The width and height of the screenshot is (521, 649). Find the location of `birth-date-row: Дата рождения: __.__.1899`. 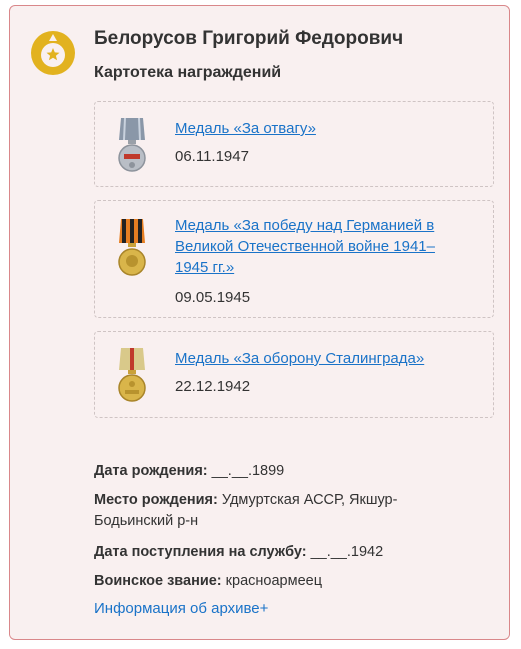

birth-date-row: Дата рождения: __.__.1899 is located at coordinates (189, 471).